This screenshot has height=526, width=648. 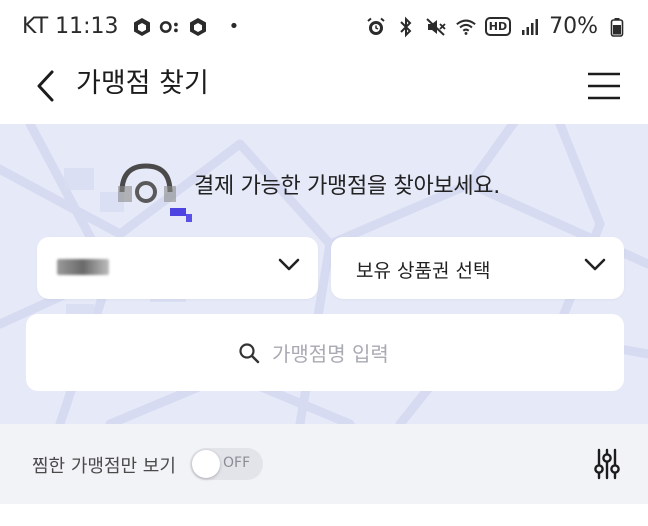 What do you see at coordinates (324, 28) in the screenshot?
I see `status-bar: KT 11:13 • HD 70%` at bounding box center [324, 28].